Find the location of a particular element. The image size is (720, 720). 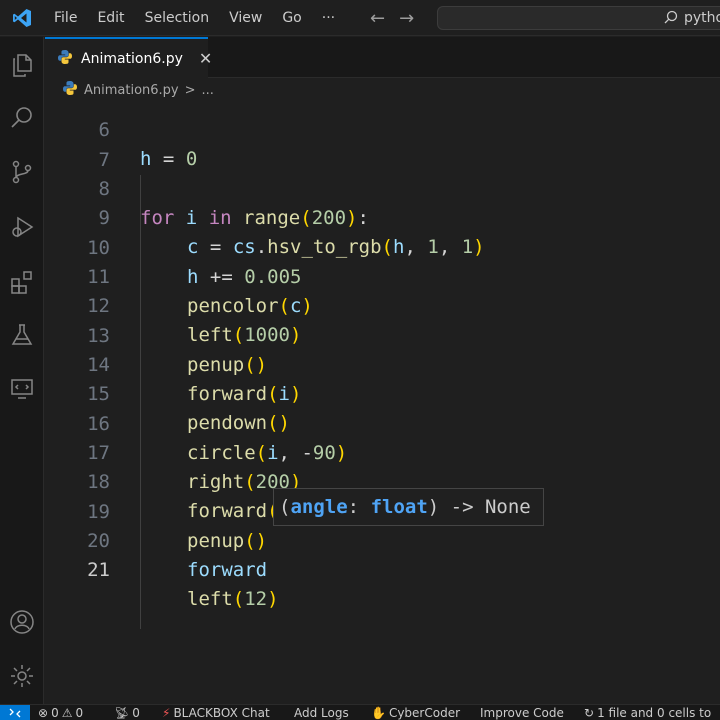

sync-icon: ↻ is located at coordinates (589, 713).